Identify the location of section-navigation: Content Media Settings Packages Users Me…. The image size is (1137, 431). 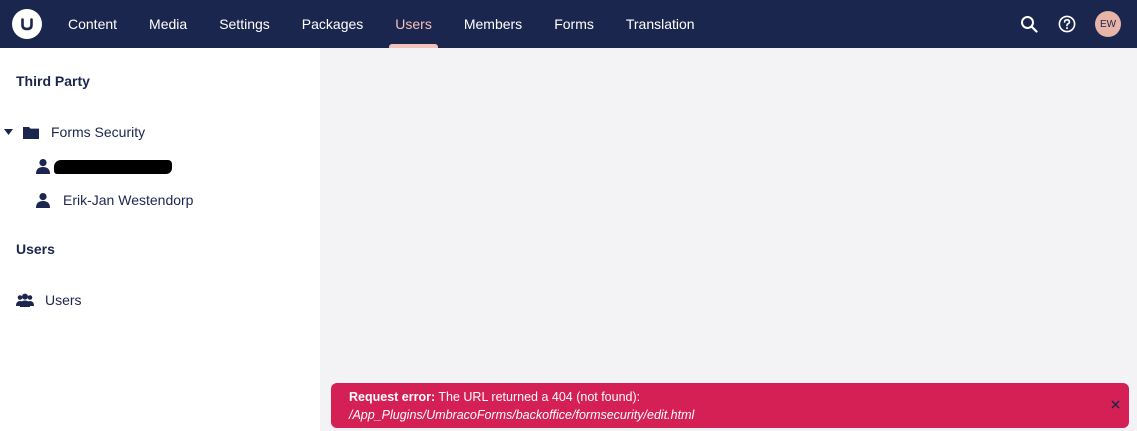
(381, 24).